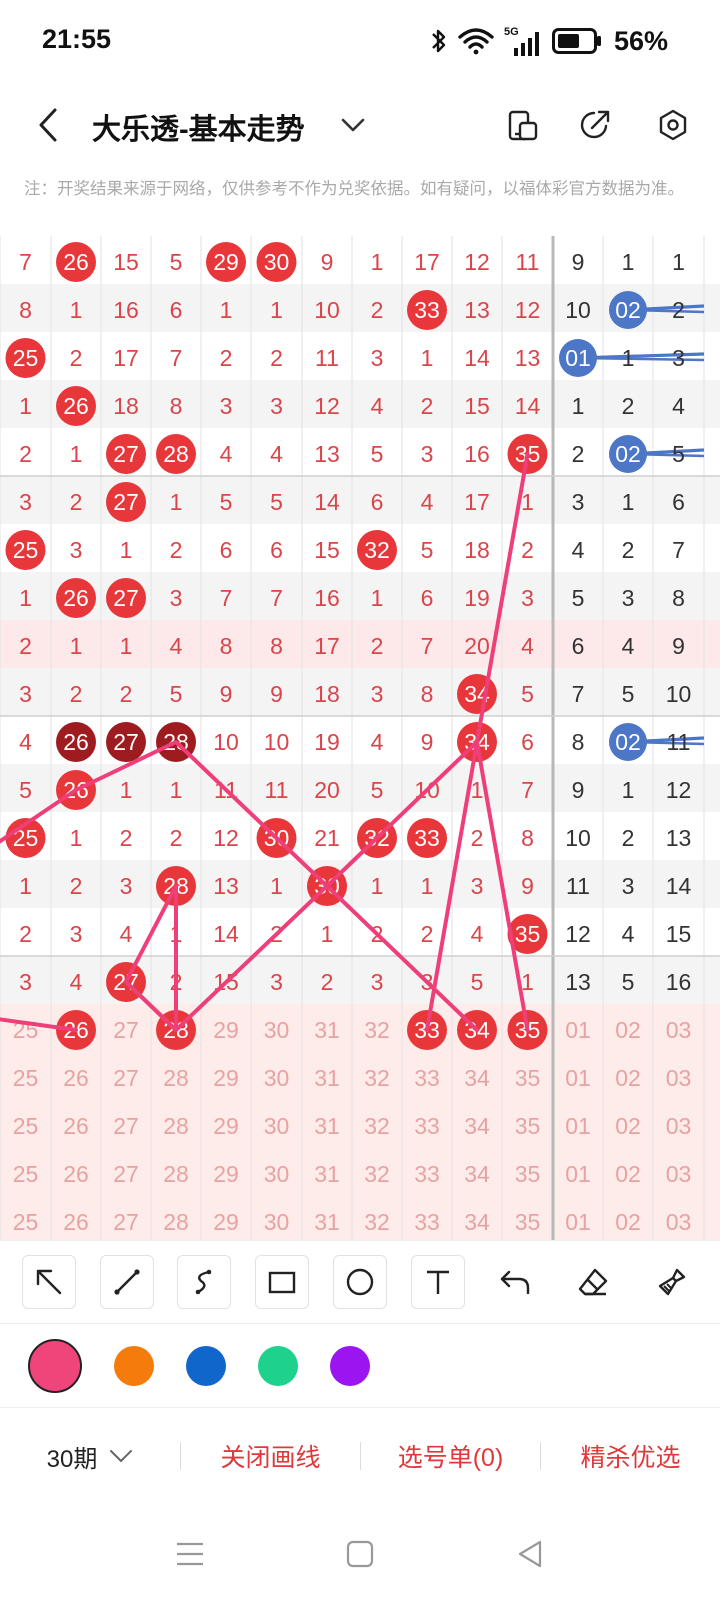 The width and height of the screenshot is (720, 1604). Describe the element at coordinates (350, 1365) in the screenshot. I see `color-swatch-purple` at that location.